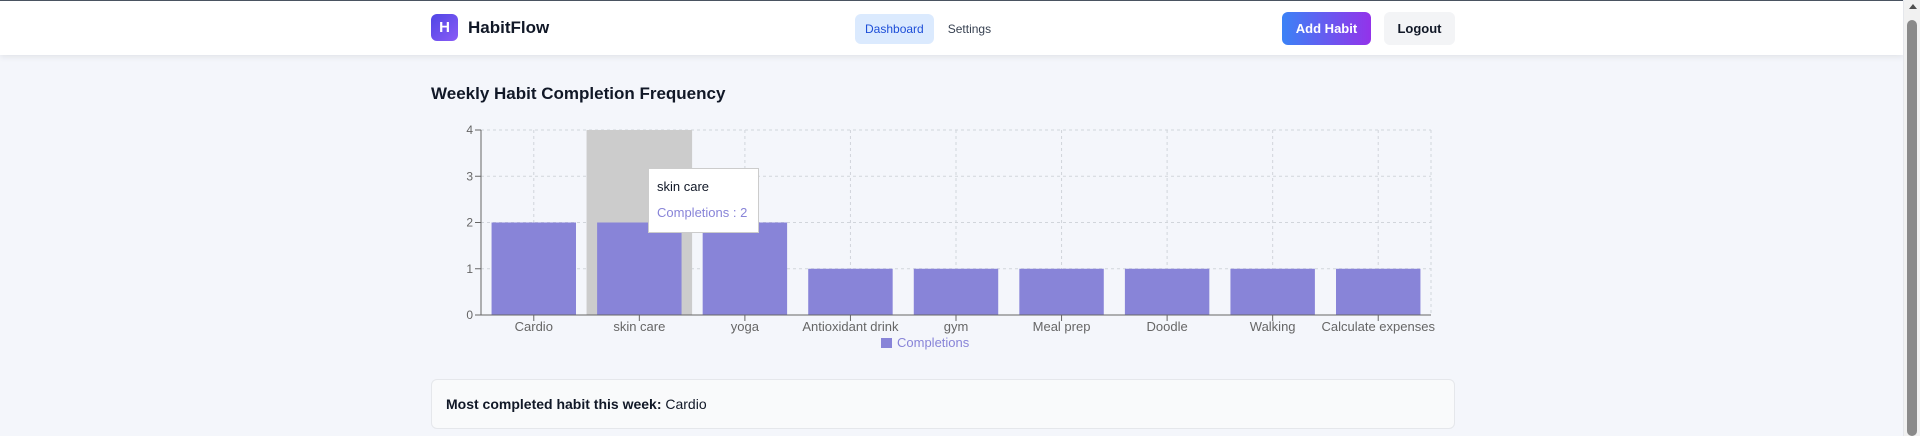 This screenshot has width=1920, height=436. Describe the element at coordinates (1378, 326) in the screenshot. I see `x-tick-label: Calculate expenses` at that location.